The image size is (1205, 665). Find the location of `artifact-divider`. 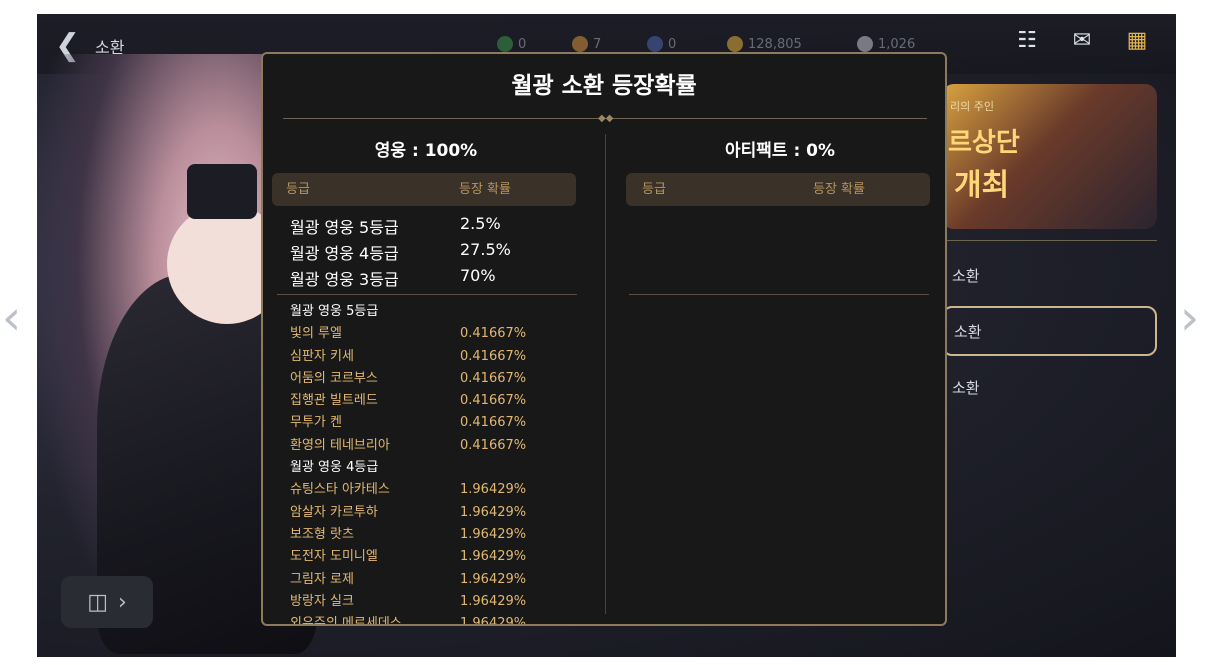

artifact-divider is located at coordinates (779, 294).